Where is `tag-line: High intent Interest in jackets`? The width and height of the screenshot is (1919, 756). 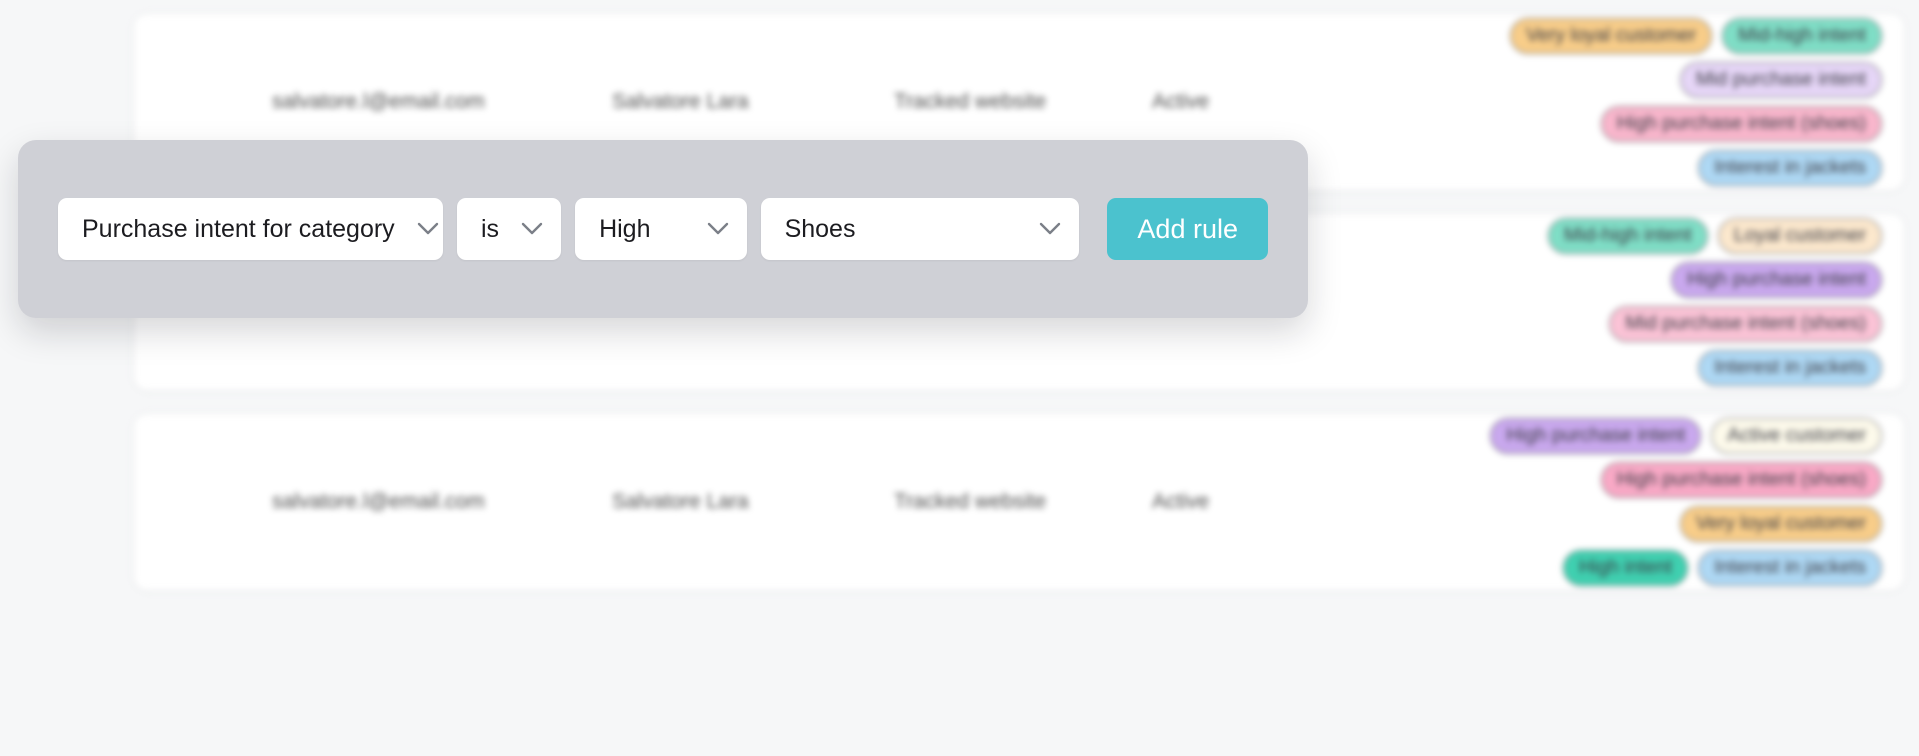
tag-line: High intent Interest in jackets is located at coordinates (1722, 568).